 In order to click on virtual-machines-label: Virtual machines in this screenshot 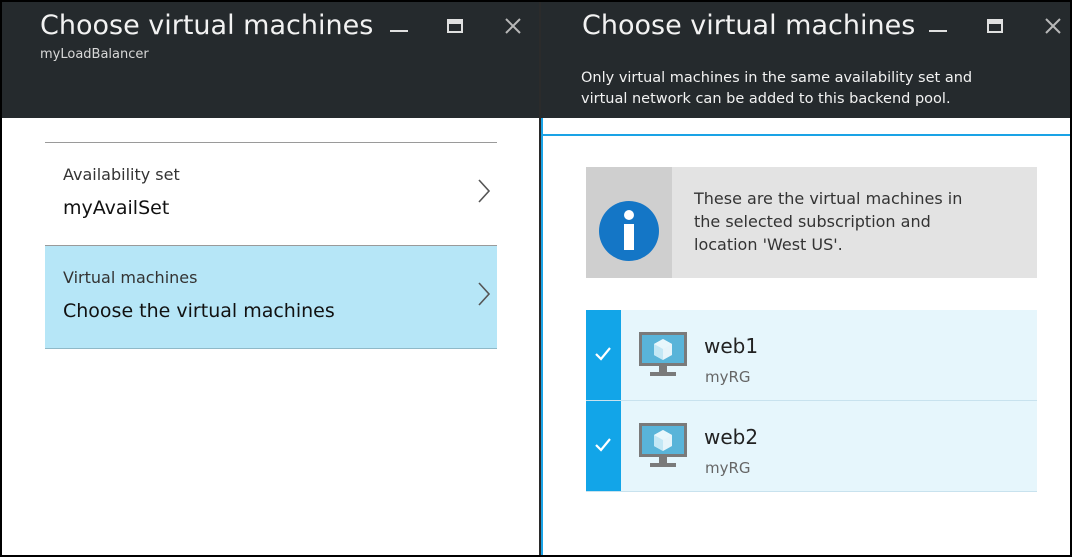, I will do `click(130, 277)`.